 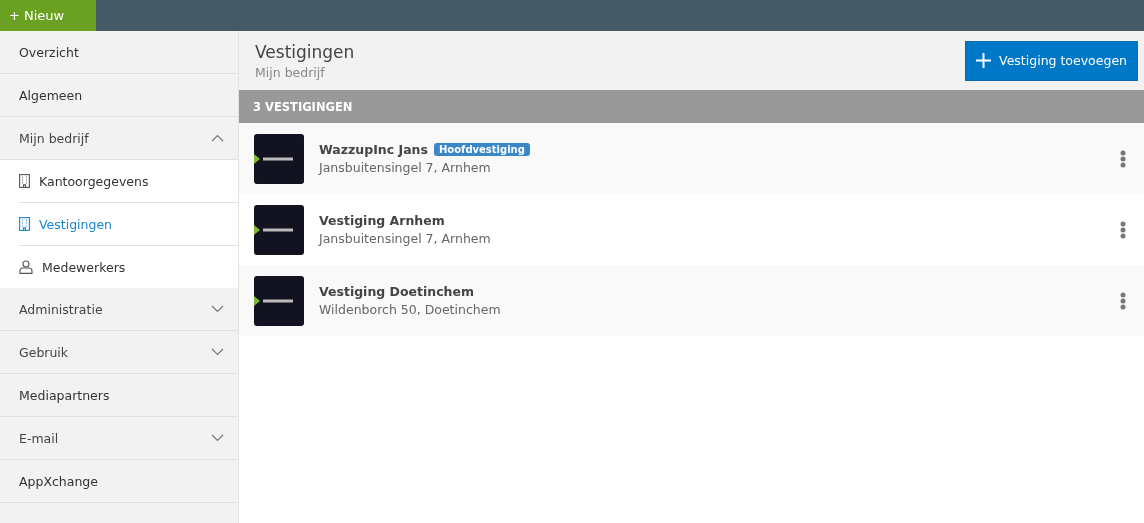 I want to click on sidebar-item: E-mail, so click(x=119, y=438).